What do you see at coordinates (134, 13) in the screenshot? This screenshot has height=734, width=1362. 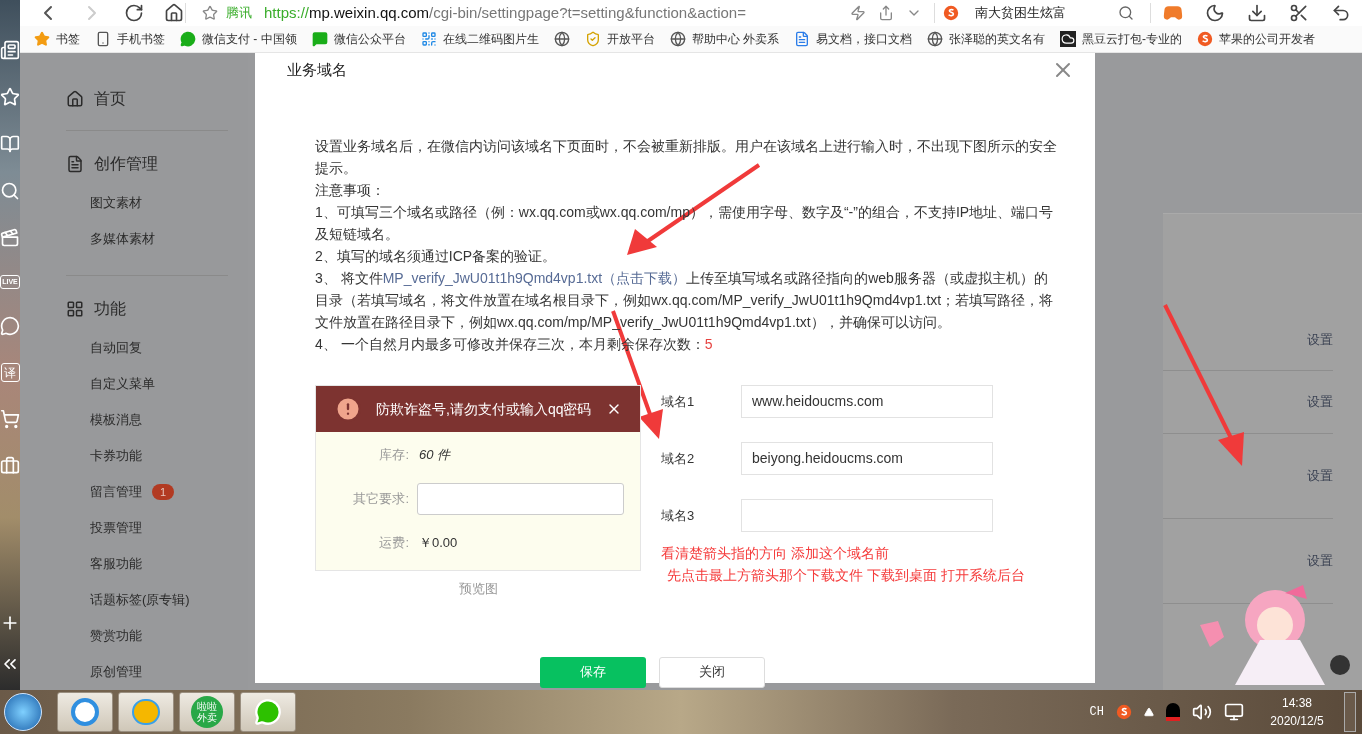 I see `reload-icon` at bounding box center [134, 13].